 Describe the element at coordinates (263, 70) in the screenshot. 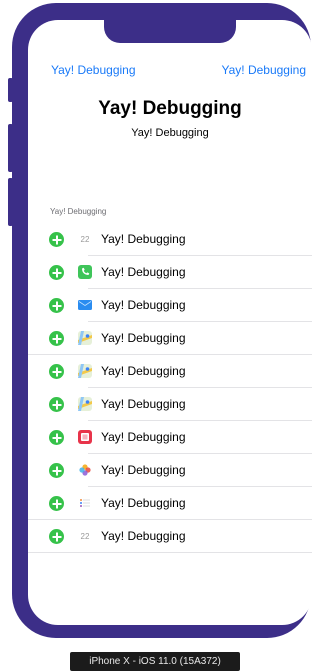

I see `nav-right-button: Yay! Debugging` at that location.